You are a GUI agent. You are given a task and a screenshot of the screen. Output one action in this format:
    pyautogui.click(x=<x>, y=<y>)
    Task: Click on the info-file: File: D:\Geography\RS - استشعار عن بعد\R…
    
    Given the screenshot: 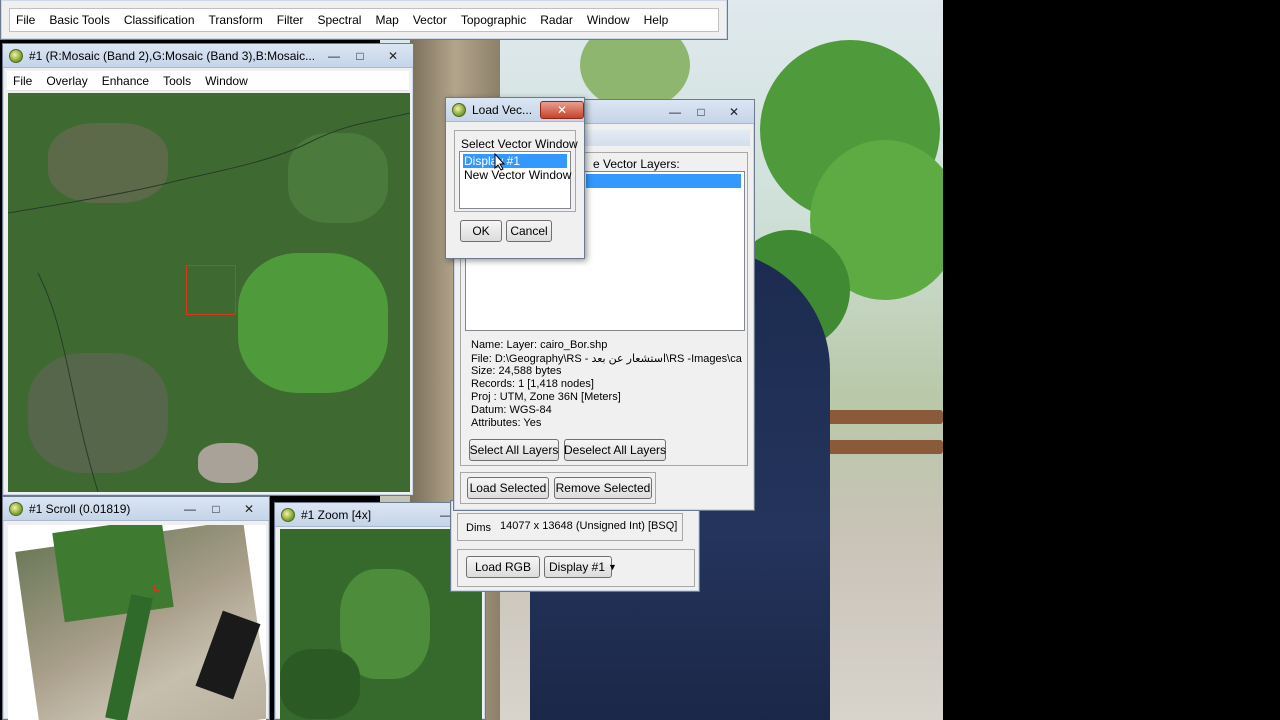 What is the action you would take?
    pyautogui.click(x=606, y=359)
    